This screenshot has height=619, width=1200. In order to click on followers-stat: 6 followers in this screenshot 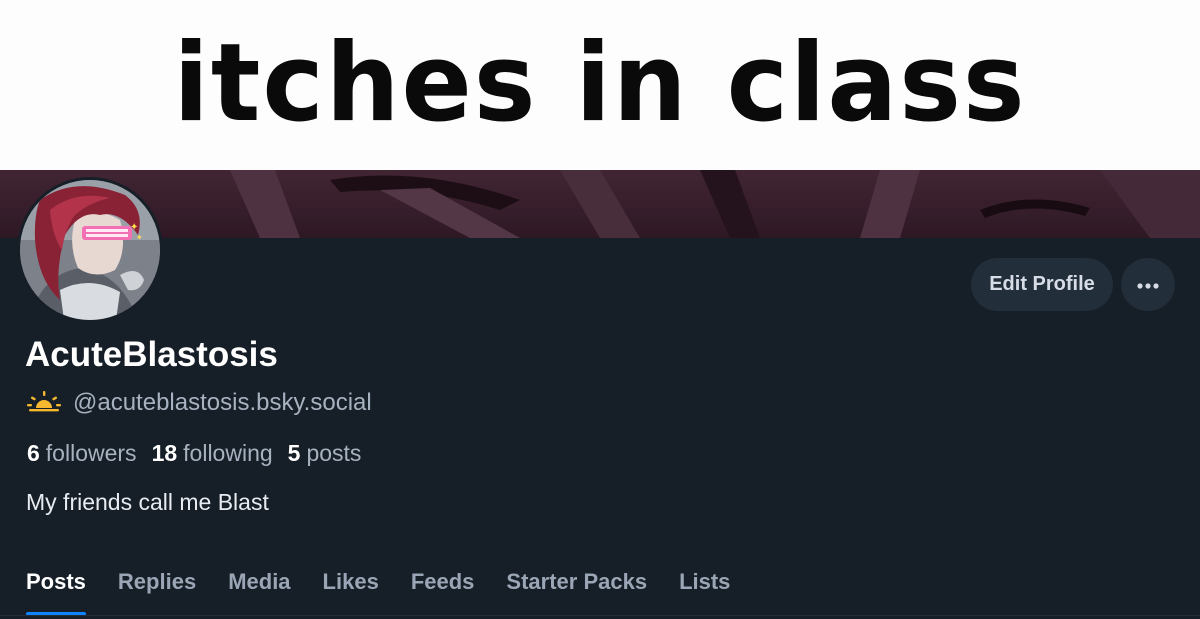, I will do `click(82, 453)`.